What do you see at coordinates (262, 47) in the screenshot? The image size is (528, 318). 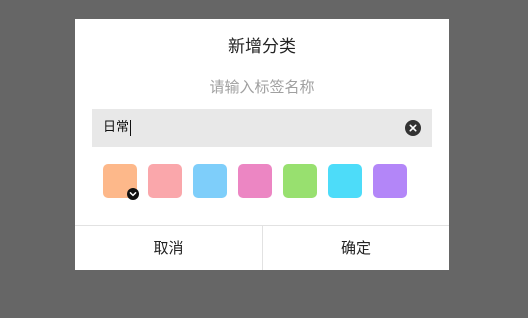 I see `dialog-title: 新增分类` at bounding box center [262, 47].